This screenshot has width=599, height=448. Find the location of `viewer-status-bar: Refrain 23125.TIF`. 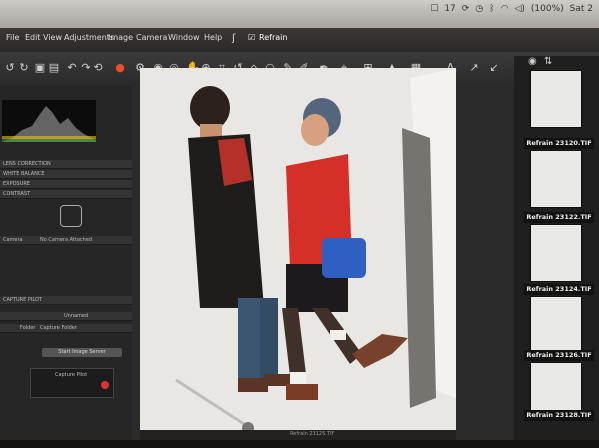

viewer-status-bar: Refrain 23125.TIF is located at coordinates (298, 435).